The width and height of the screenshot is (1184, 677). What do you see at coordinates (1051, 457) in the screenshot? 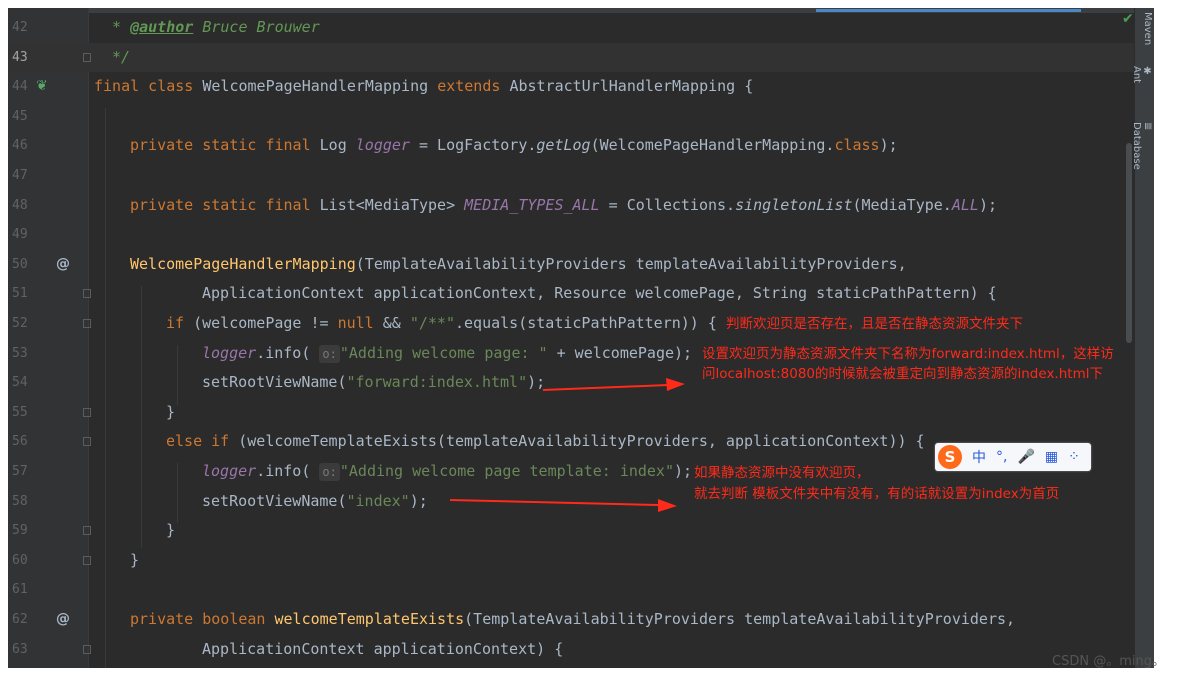
I see `keyboard-icon: ▦` at bounding box center [1051, 457].